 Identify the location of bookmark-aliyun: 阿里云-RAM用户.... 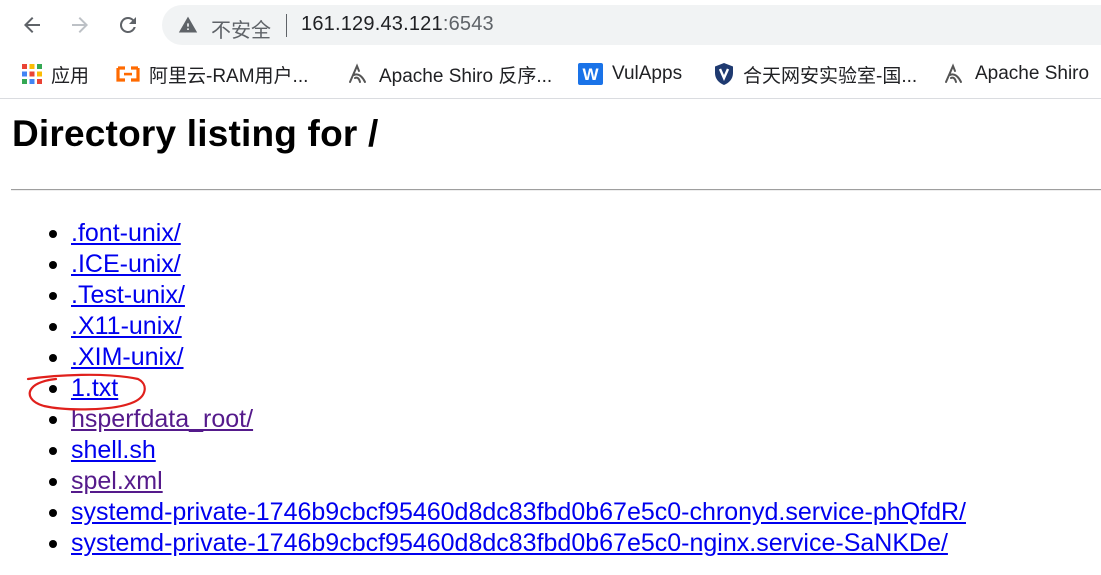
(212, 74).